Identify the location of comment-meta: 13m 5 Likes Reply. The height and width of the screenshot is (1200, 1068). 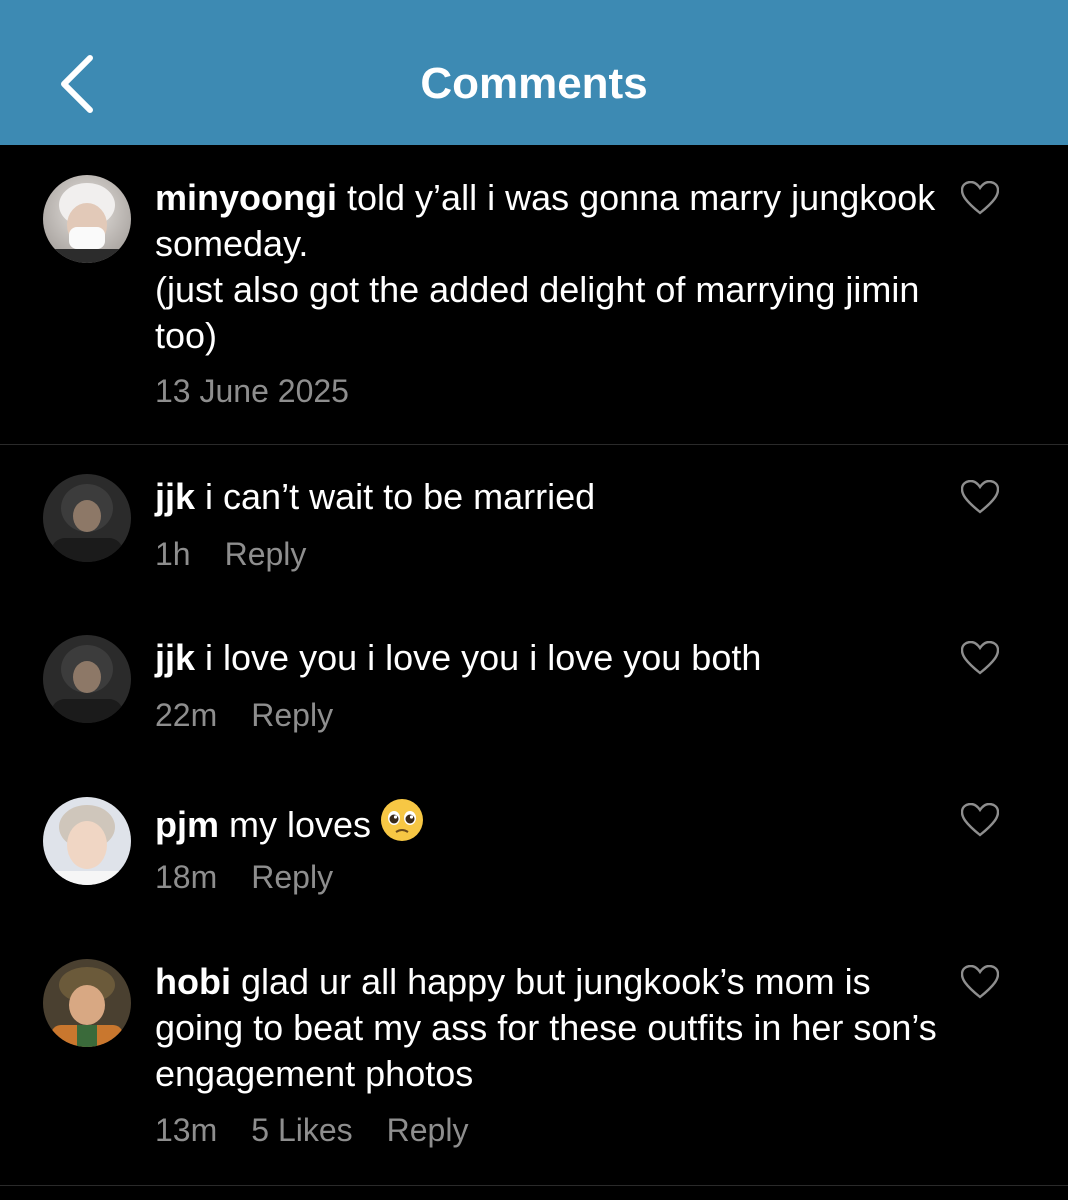
(328, 1130).